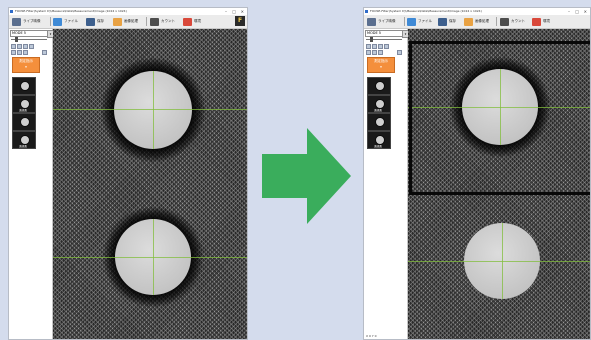  I want to click on toolbar: ライブ映像 ファイル 保存 画像処理 カウント 環境 F, so click(128, 22).